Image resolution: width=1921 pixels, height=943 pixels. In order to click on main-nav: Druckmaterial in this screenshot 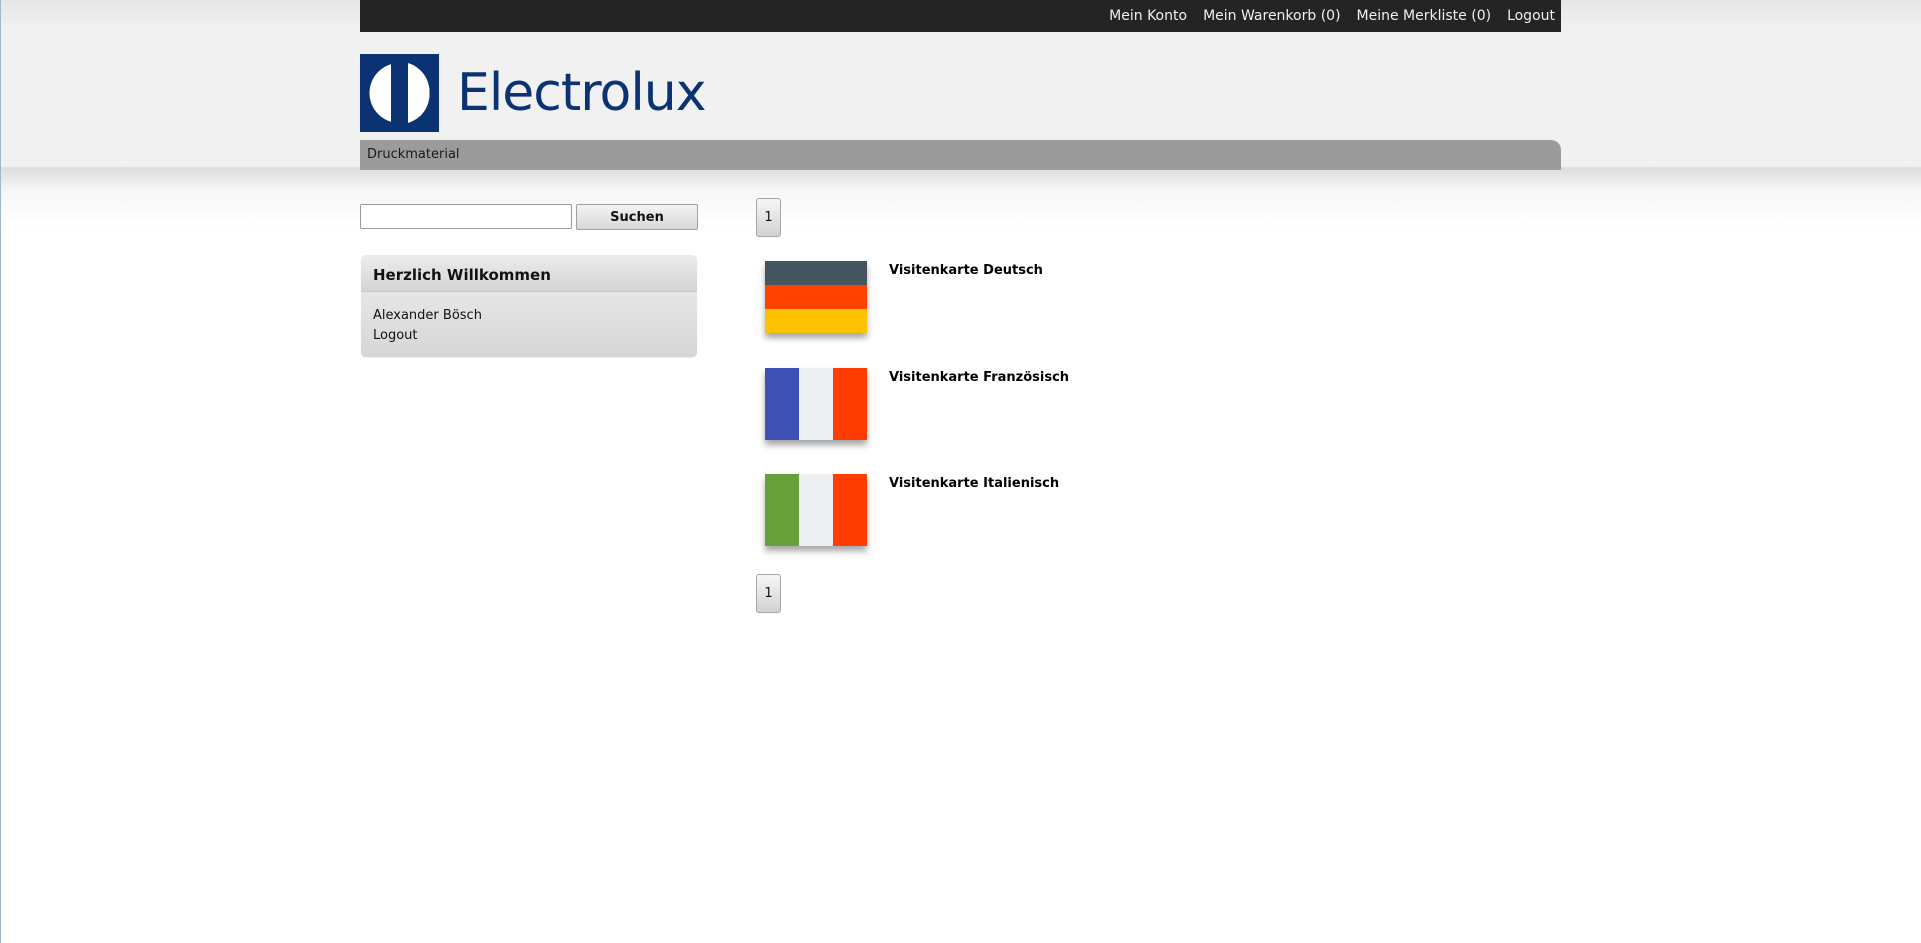, I will do `click(960, 155)`.